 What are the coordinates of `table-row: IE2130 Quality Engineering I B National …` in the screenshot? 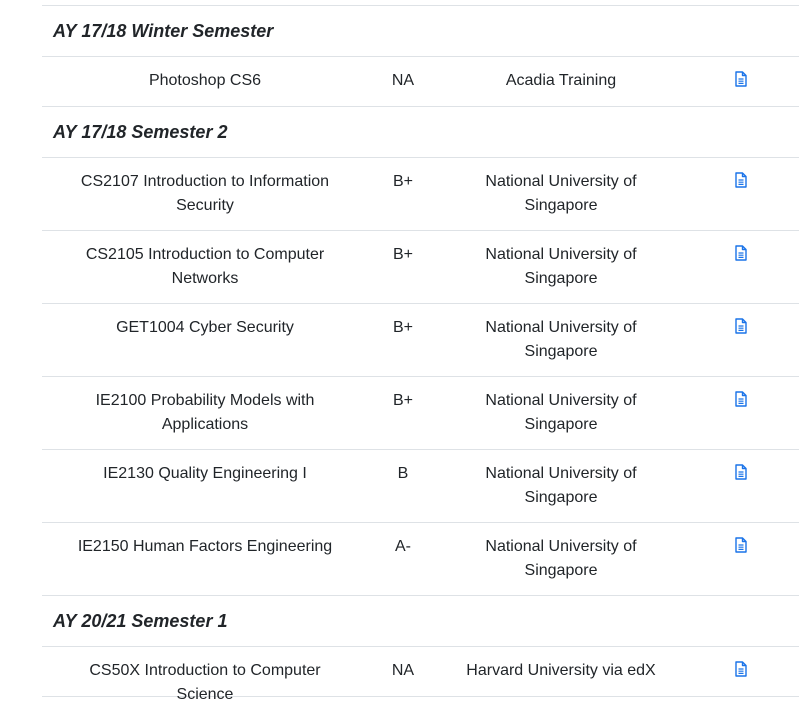 It's located at (420, 486).